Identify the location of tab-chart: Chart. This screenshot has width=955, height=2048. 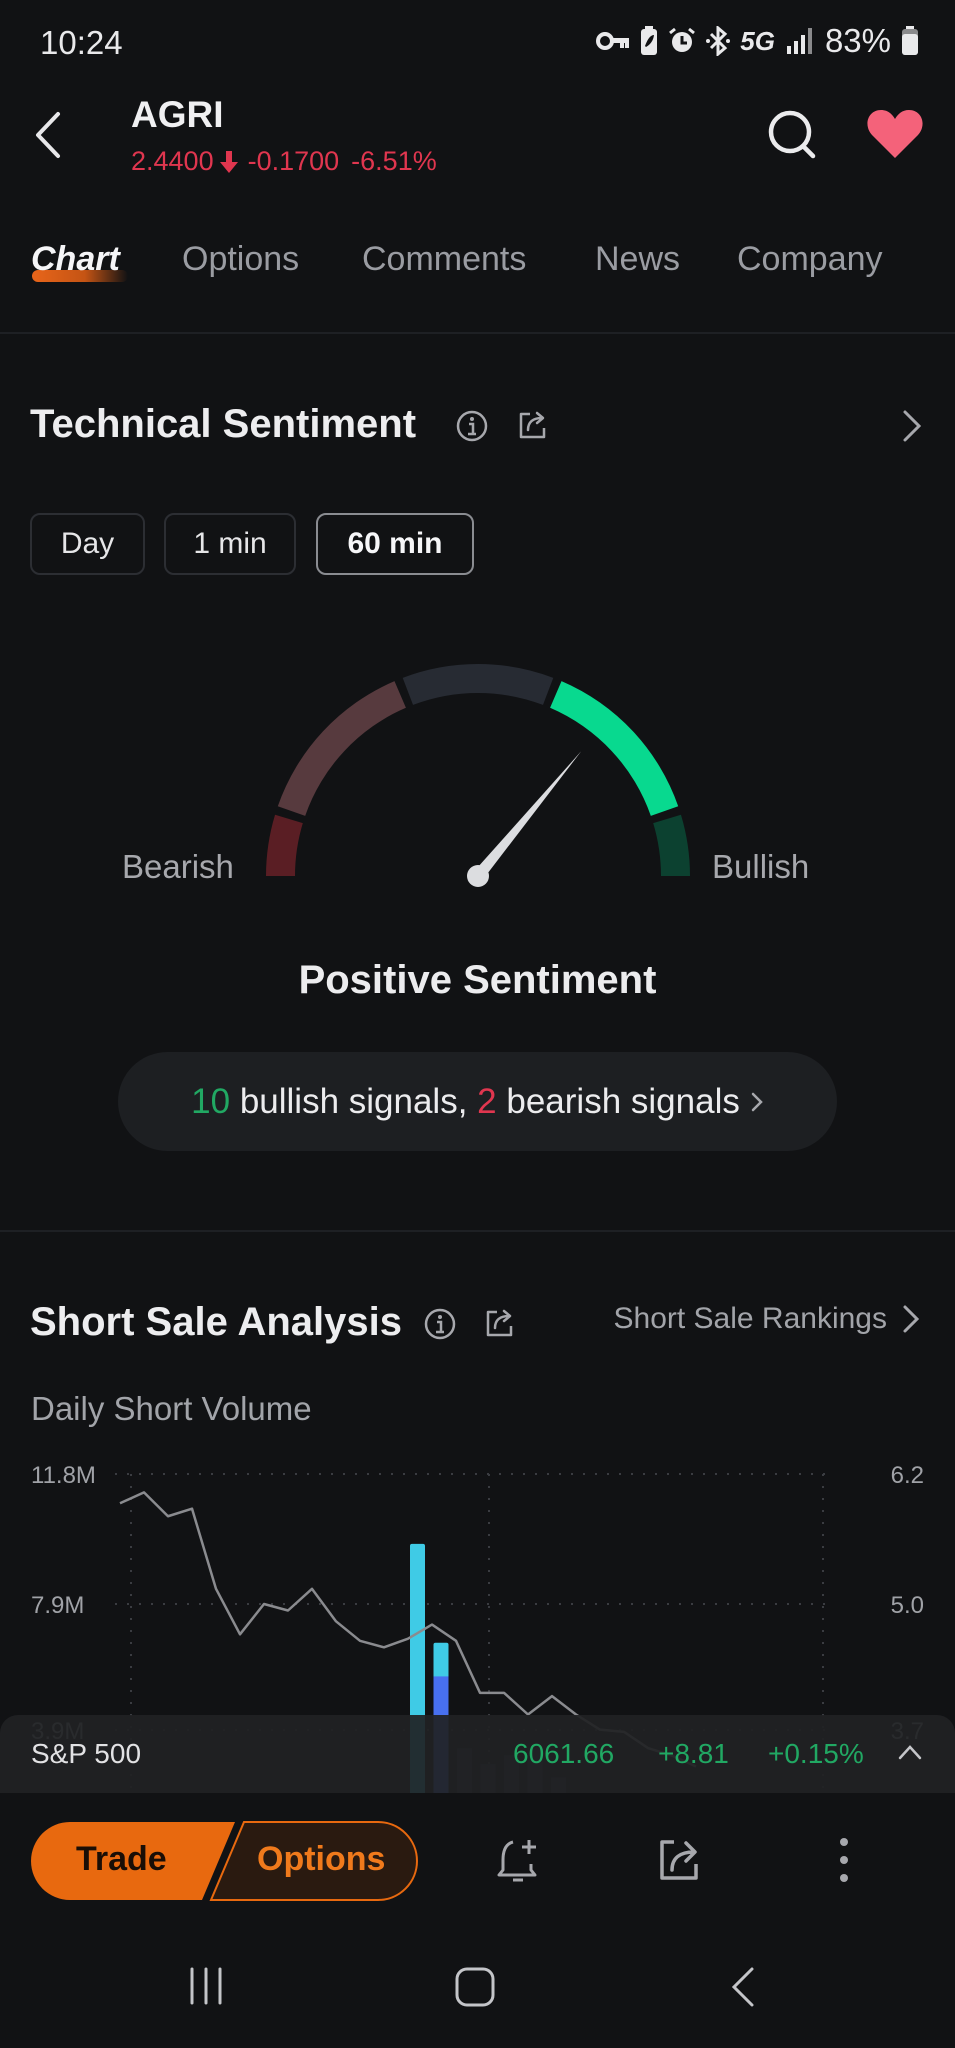
(75, 259).